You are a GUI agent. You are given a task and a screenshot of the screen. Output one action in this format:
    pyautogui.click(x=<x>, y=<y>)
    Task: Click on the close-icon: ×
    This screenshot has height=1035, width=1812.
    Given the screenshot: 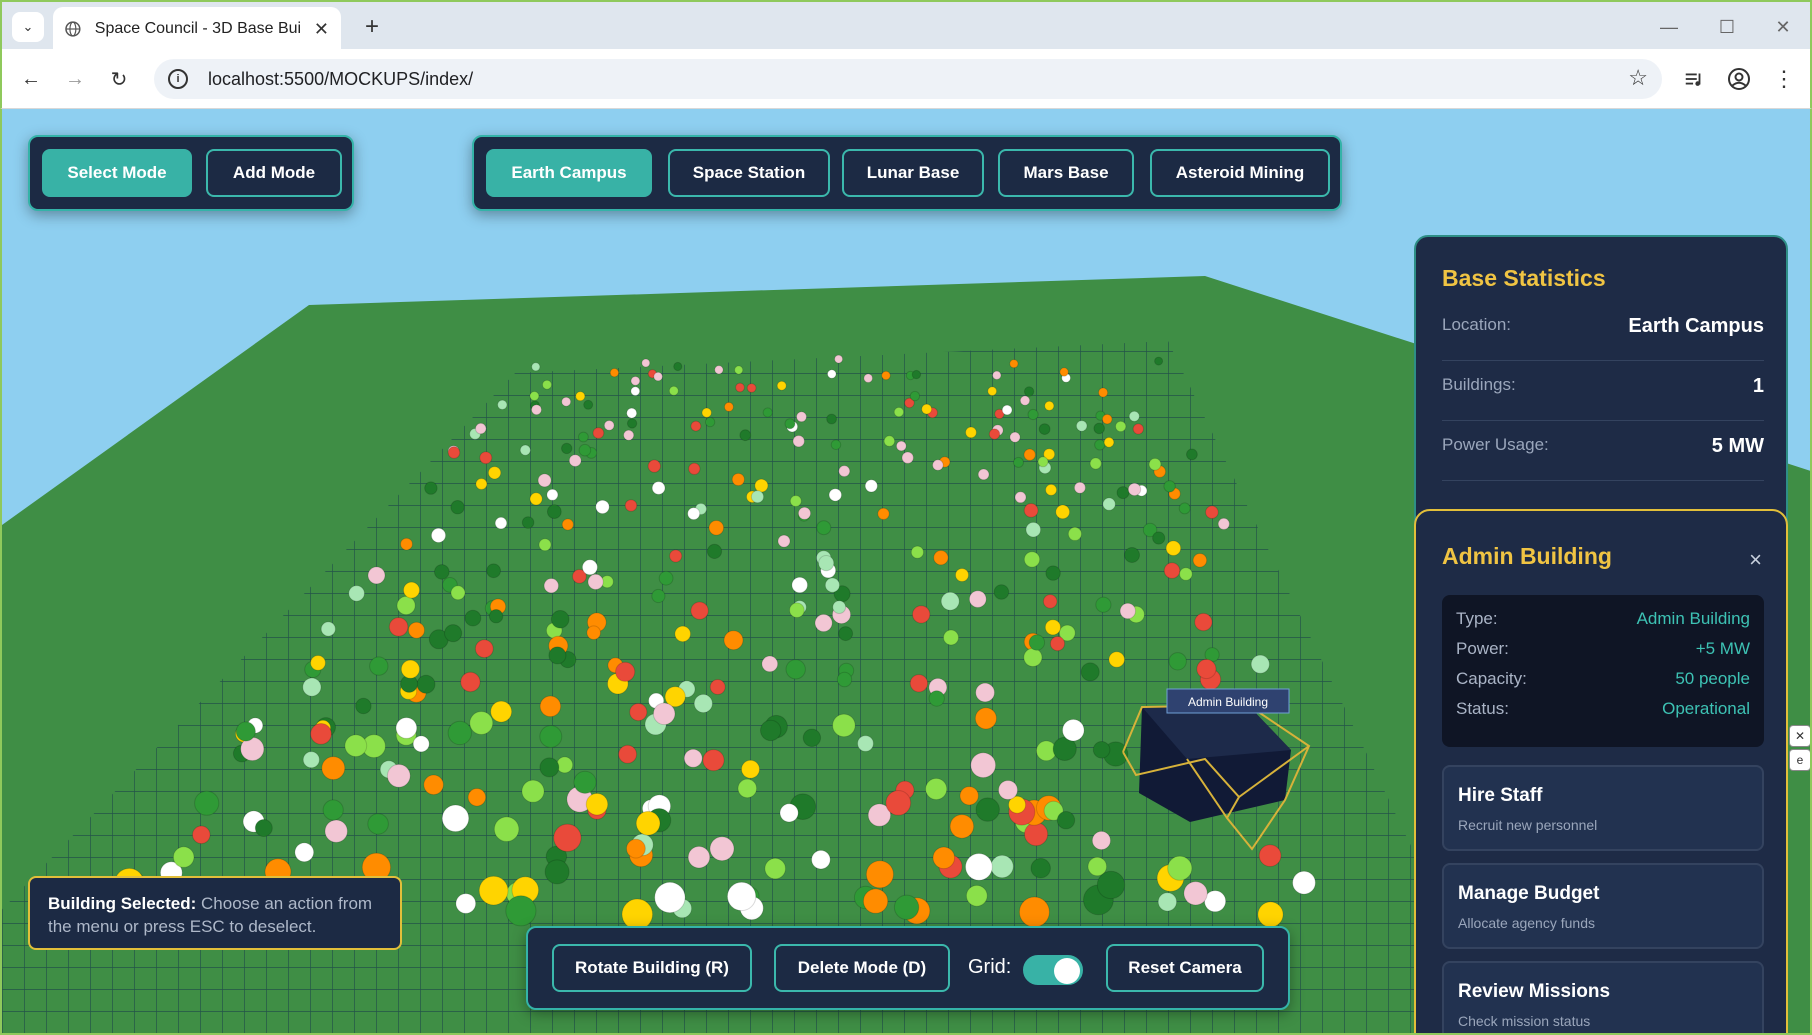 What is the action you would take?
    pyautogui.click(x=1755, y=560)
    